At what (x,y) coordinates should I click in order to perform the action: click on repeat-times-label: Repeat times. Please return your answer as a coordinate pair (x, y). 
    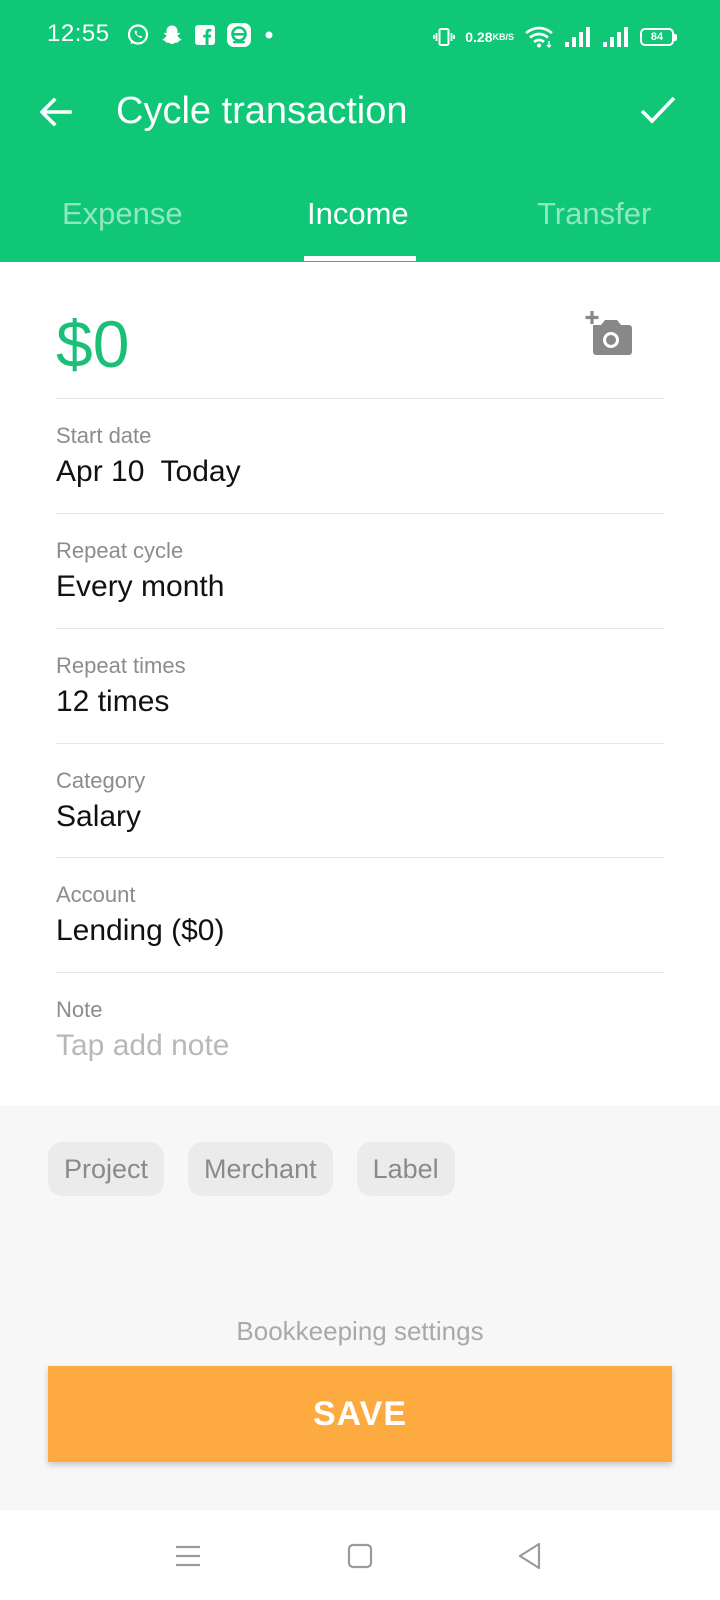
    Looking at the image, I should click on (121, 665).